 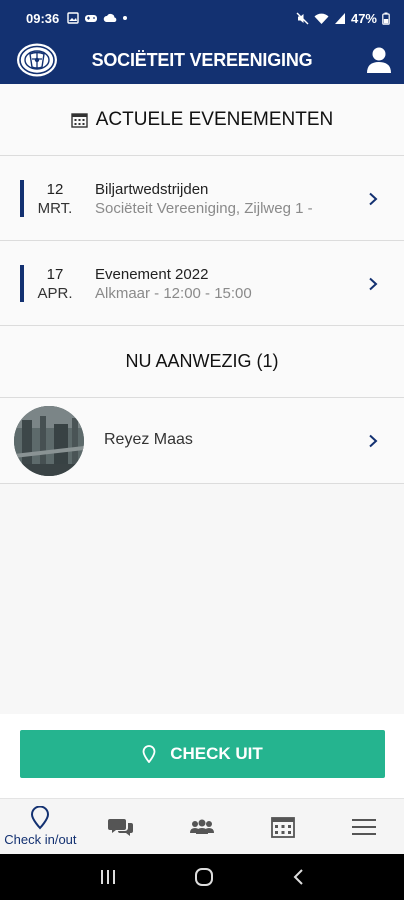 I want to click on tab-chat, so click(x=121, y=826).